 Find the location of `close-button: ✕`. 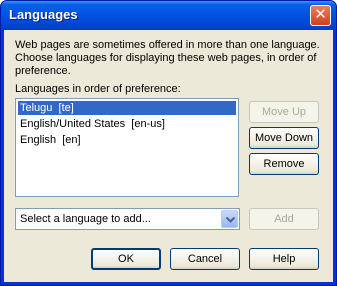

close-button: ✕ is located at coordinates (320, 15).